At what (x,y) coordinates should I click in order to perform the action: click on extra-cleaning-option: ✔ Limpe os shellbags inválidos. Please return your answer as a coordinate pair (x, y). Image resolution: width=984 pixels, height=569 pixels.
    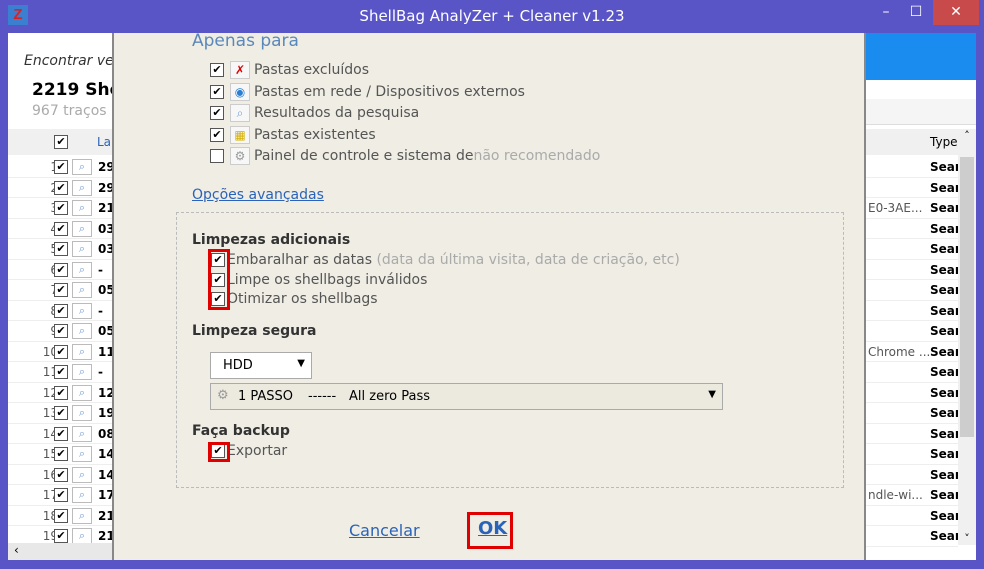
    Looking at the image, I should click on (319, 280).